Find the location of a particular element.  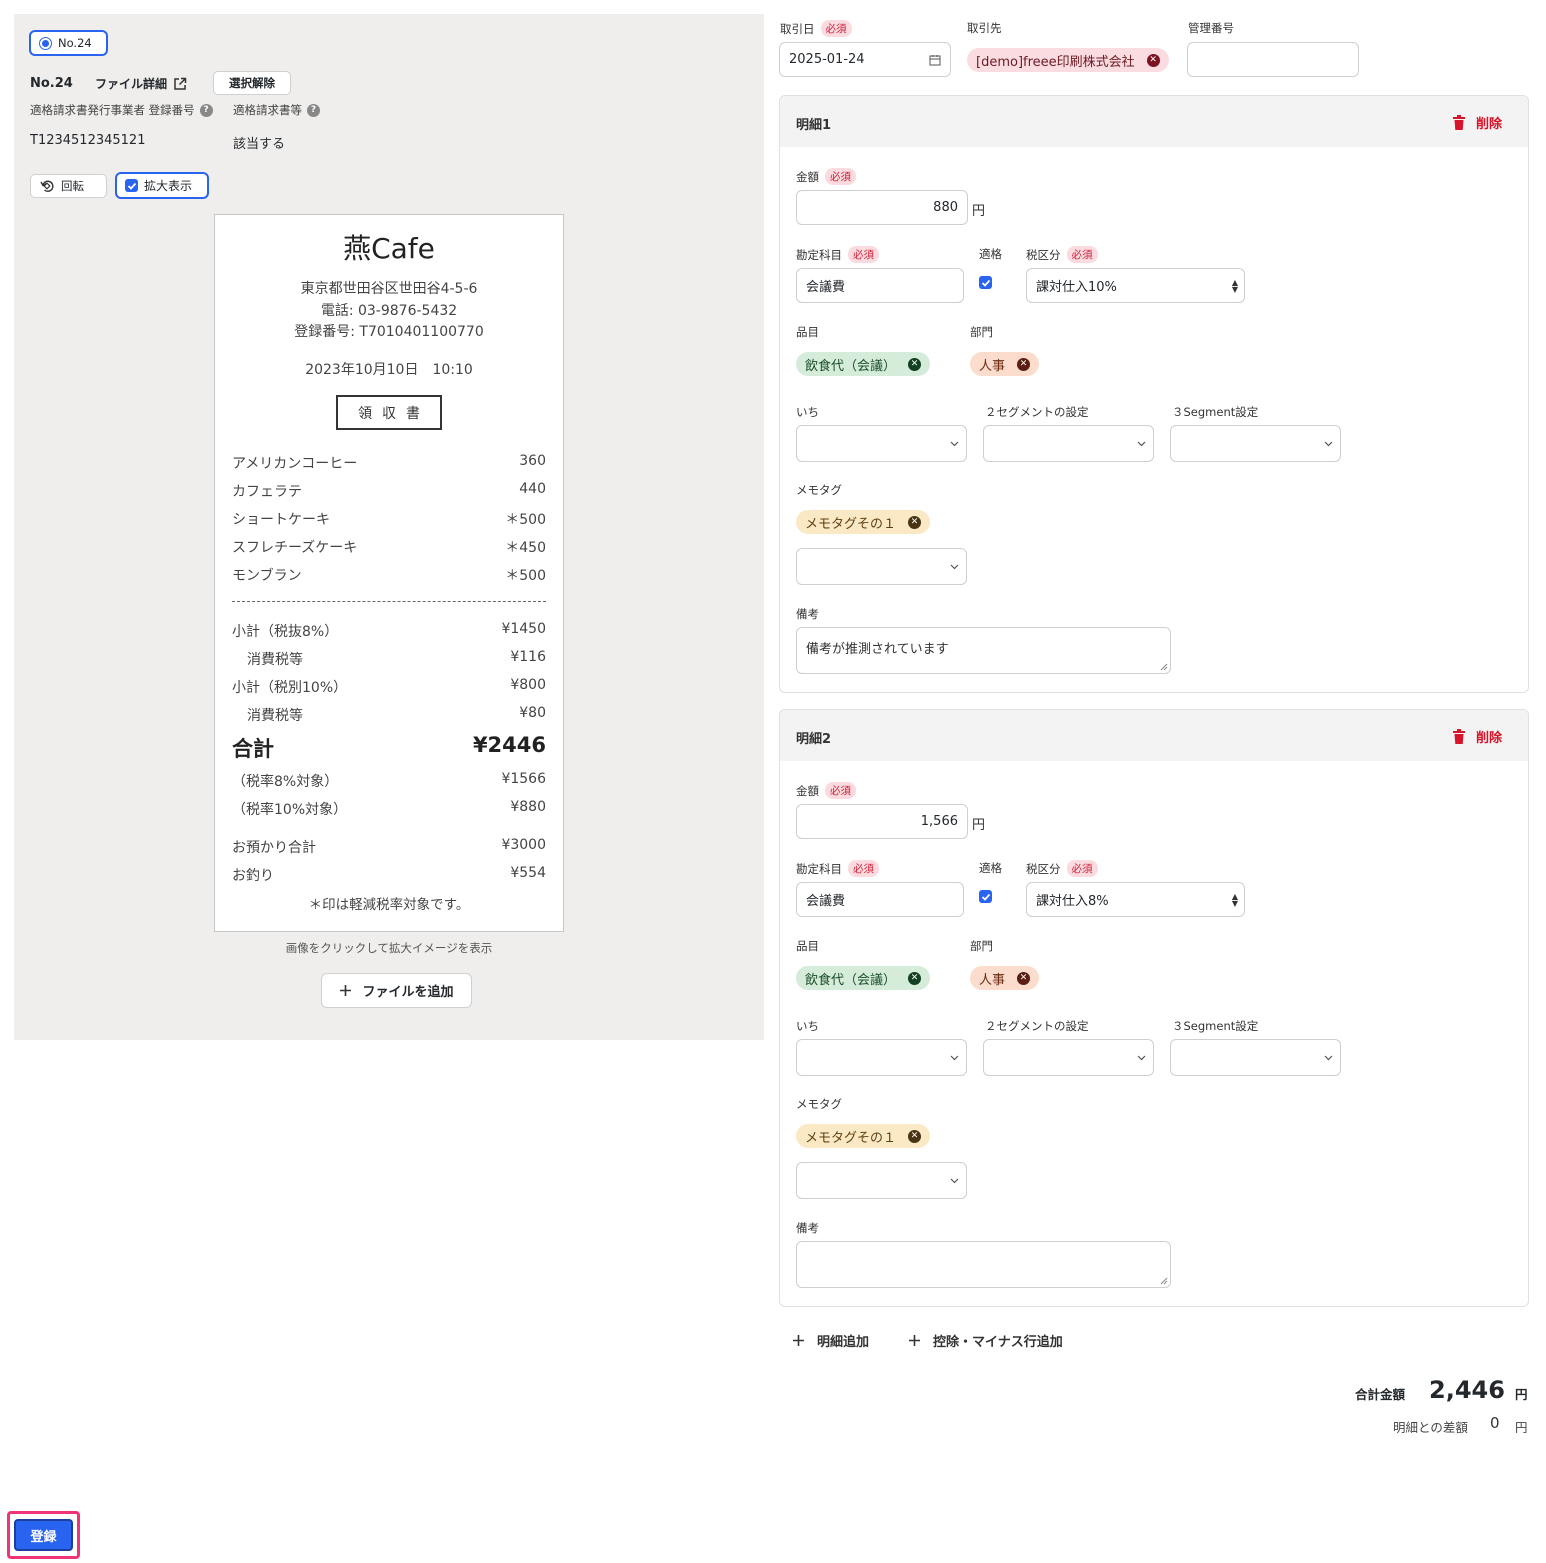

item-label: 品目 is located at coordinates (807, 332).